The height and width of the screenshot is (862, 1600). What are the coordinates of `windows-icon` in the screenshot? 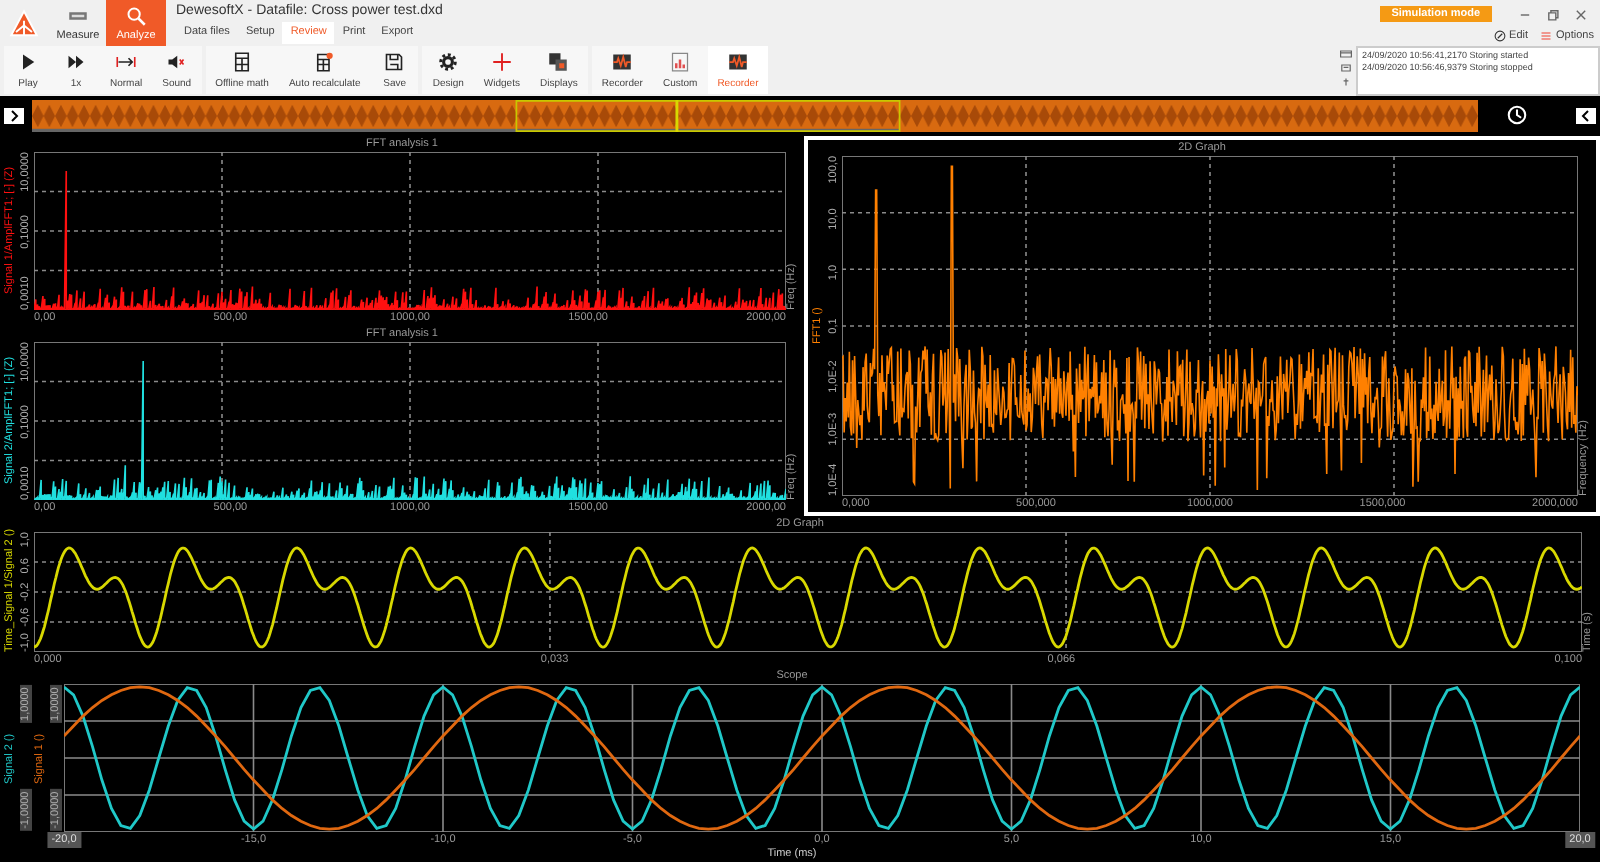 It's located at (558, 61).